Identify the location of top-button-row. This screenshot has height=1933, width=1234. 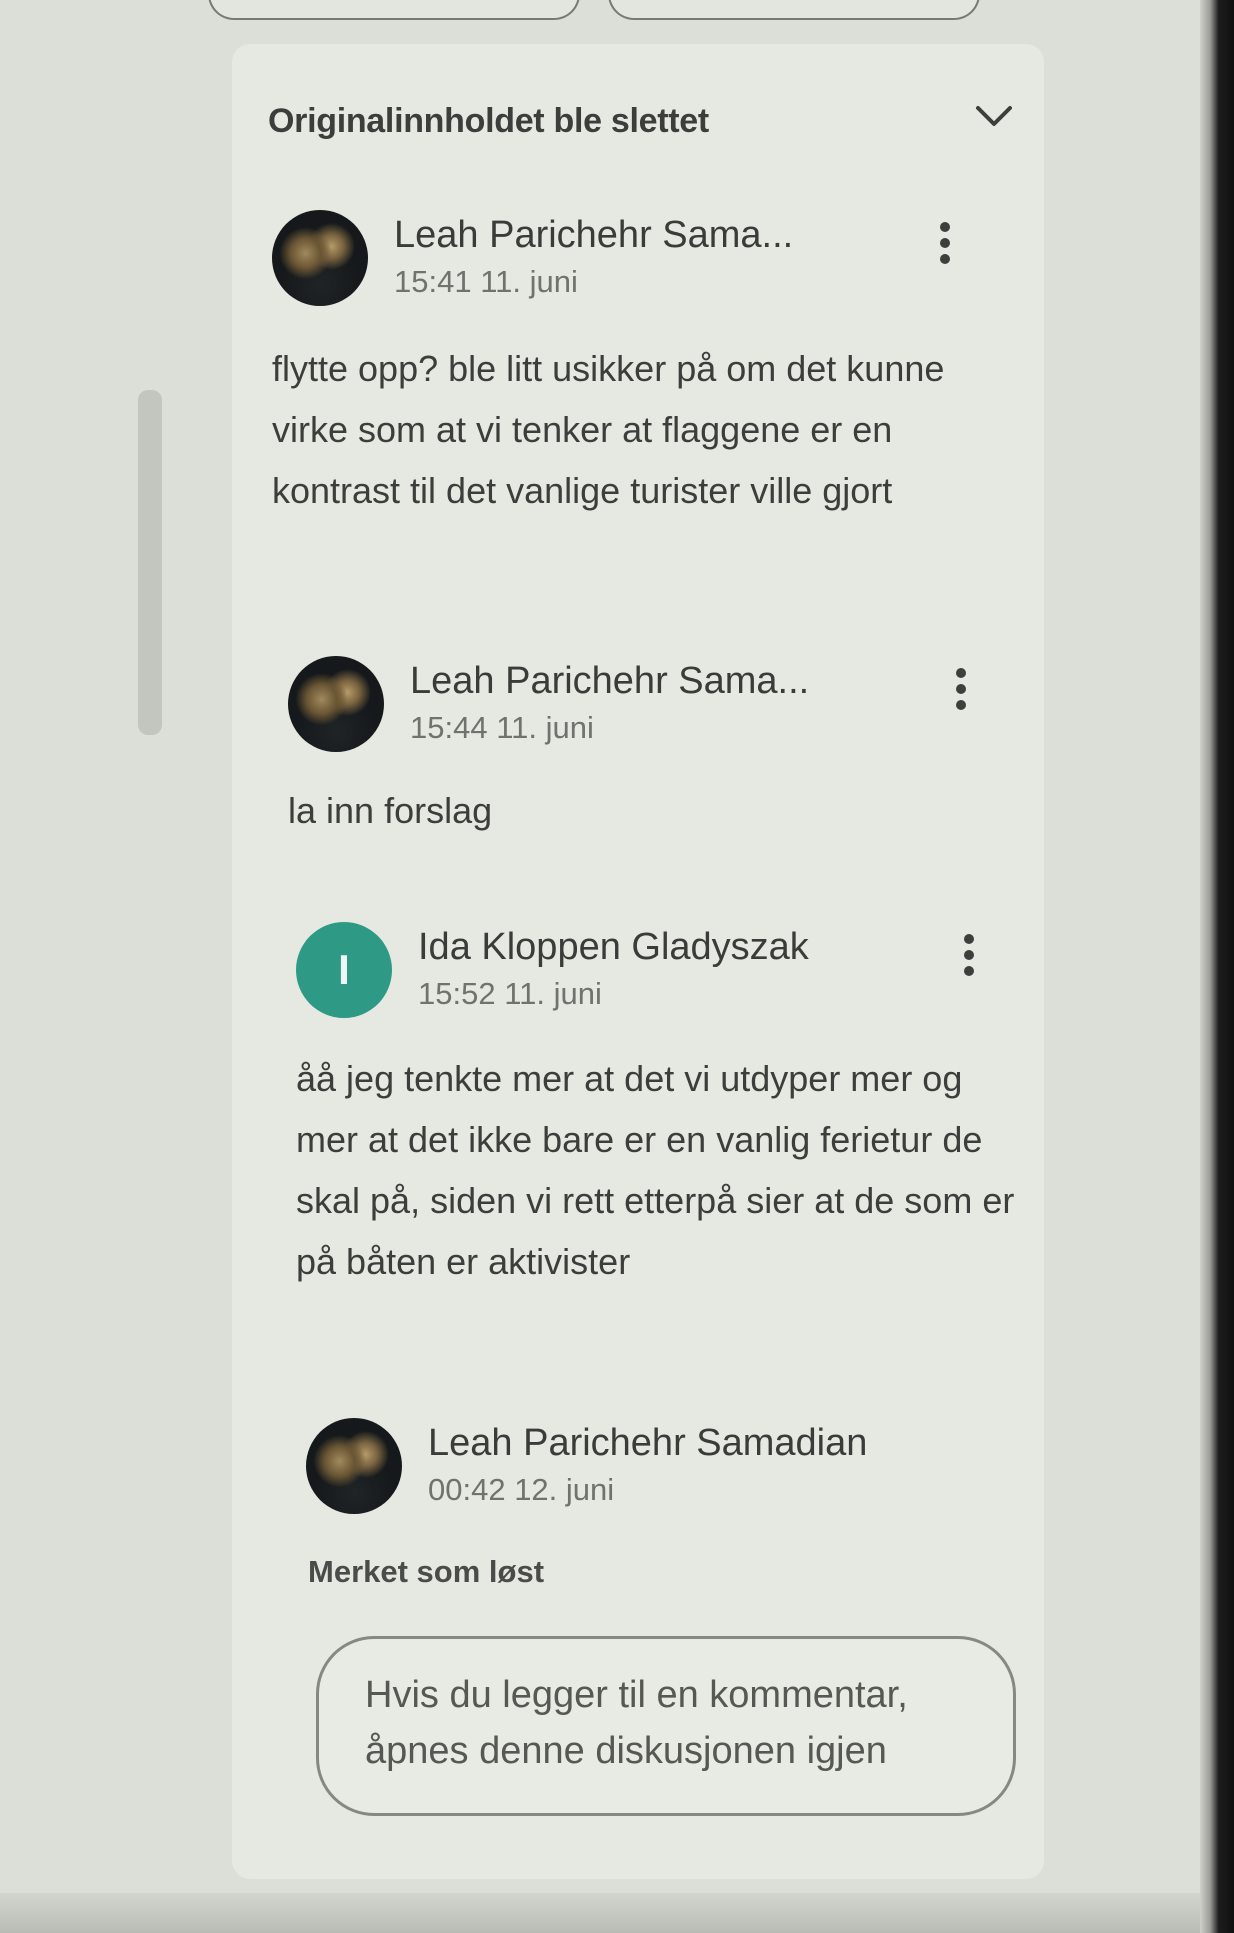
(617, 11).